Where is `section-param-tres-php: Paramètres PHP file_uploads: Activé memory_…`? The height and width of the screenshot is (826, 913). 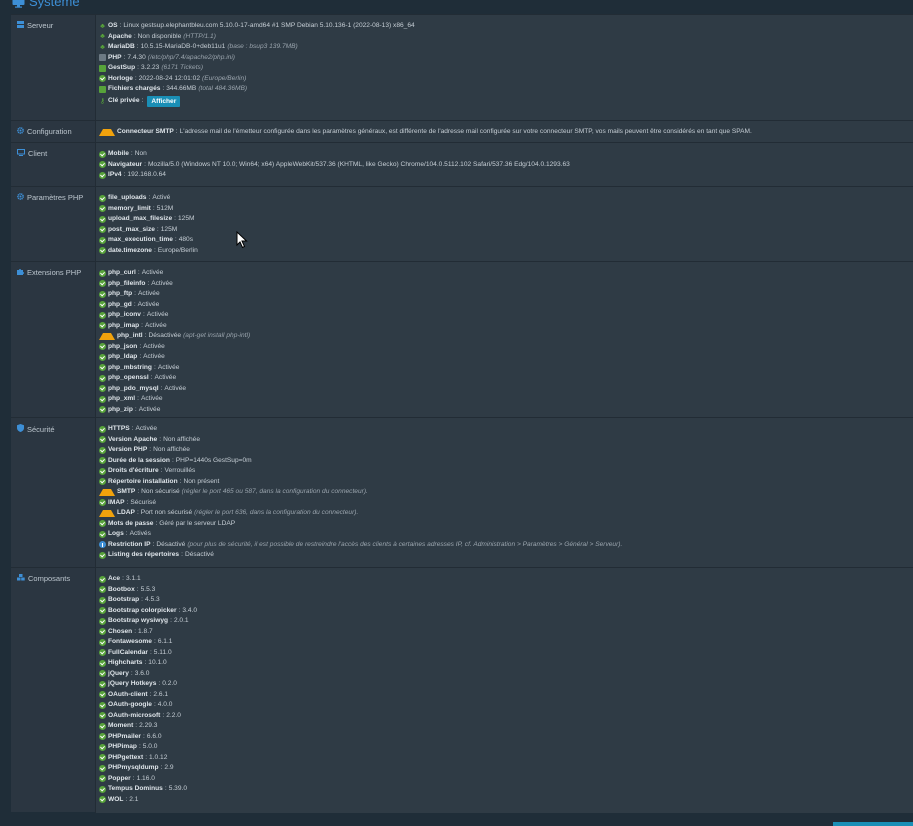 section-param-tres-php: Paramètres PHP file_uploads: Activé memory_… is located at coordinates (462, 224).